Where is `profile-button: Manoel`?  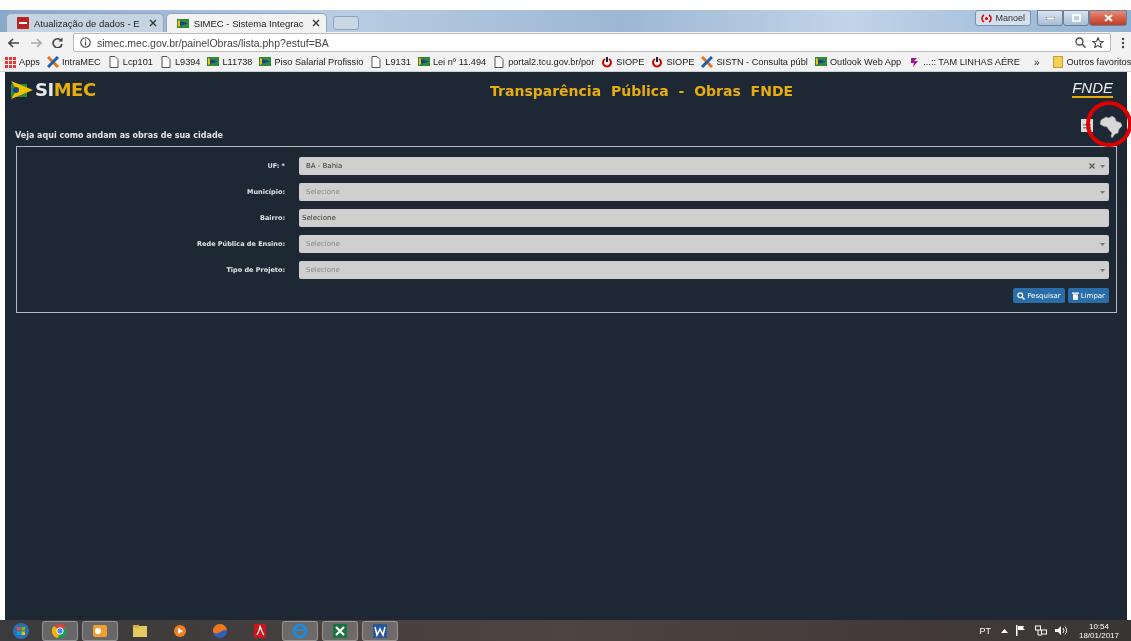 profile-button: Manoel is located at coordinates (1003, 18).